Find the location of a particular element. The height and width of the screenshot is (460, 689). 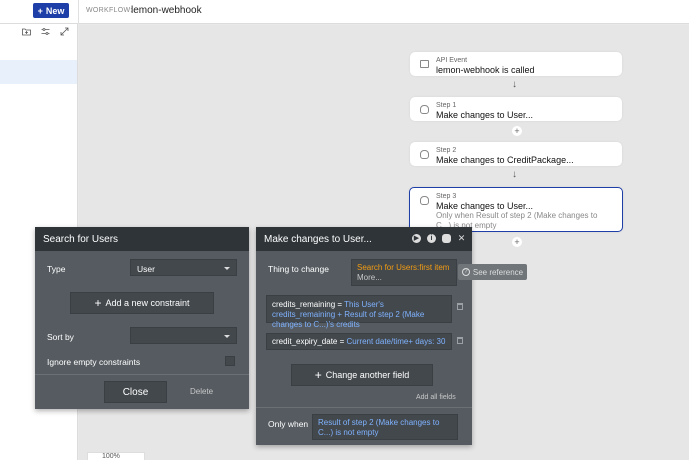

sidebar-toolbar is located at coordinates (45, 31).